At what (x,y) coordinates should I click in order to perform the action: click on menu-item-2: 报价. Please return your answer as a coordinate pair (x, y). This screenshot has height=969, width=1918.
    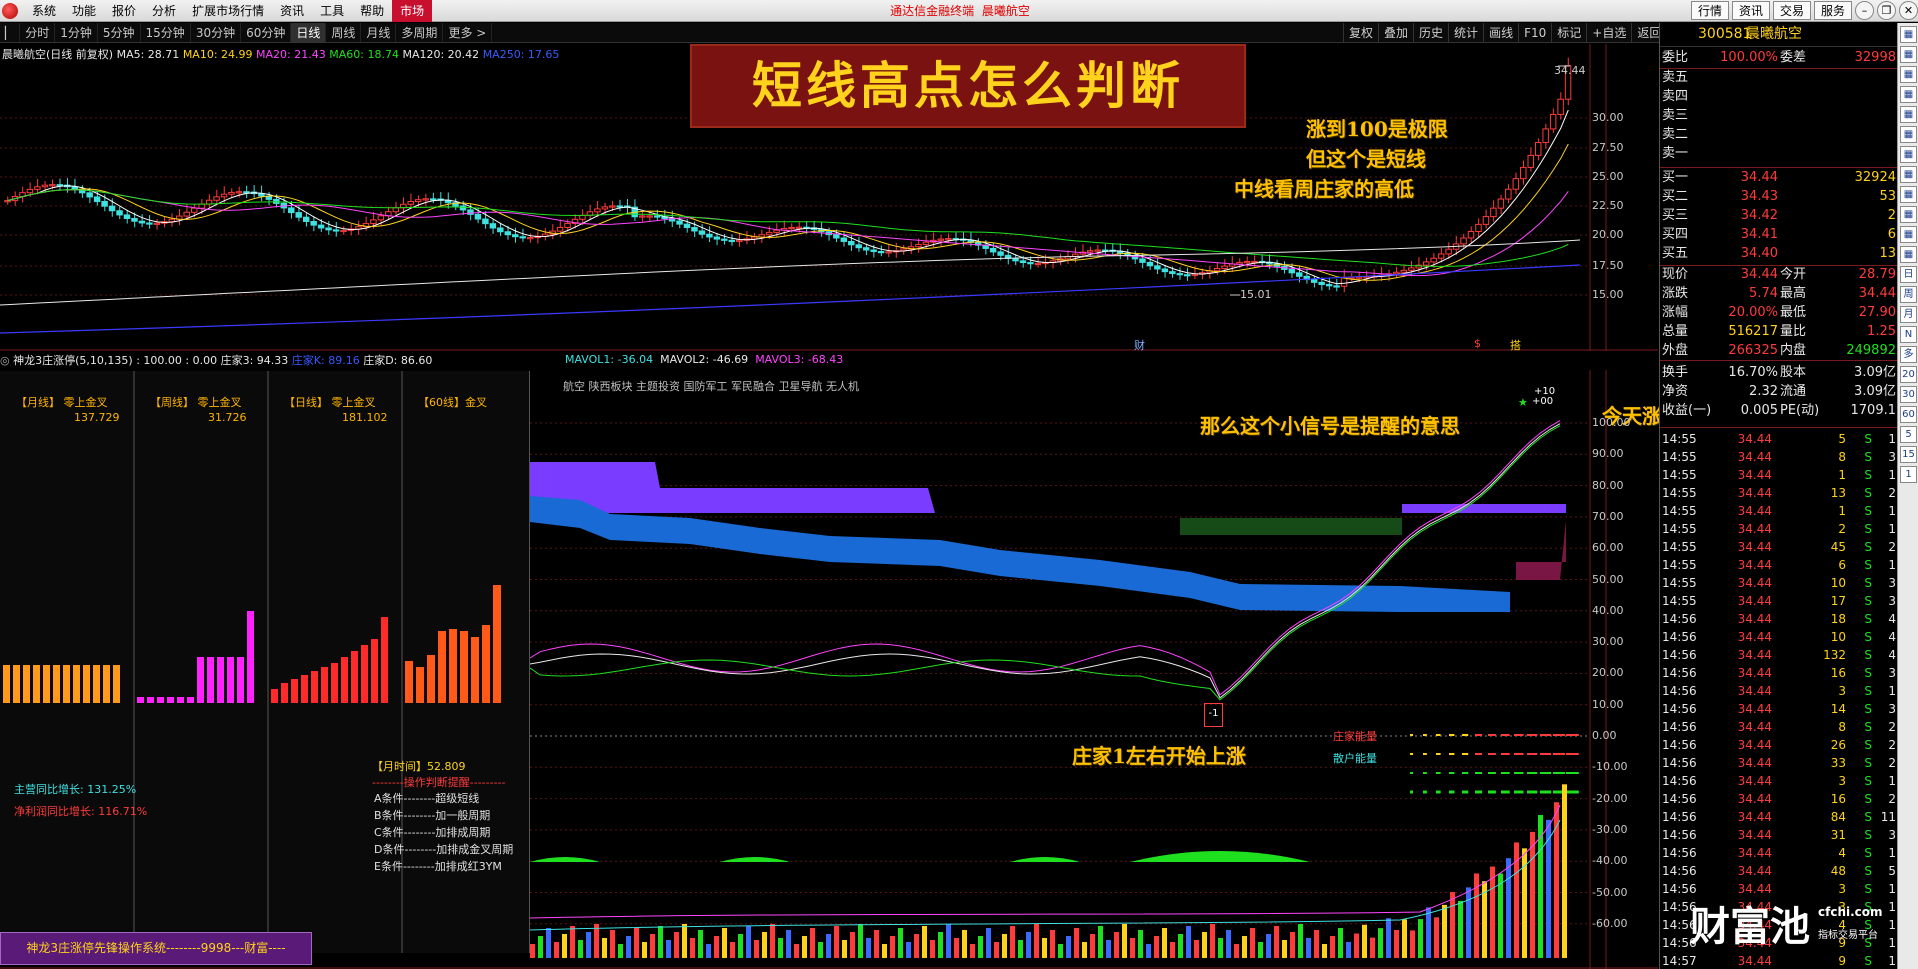
    Looking at the image, I should click on (124, 11).